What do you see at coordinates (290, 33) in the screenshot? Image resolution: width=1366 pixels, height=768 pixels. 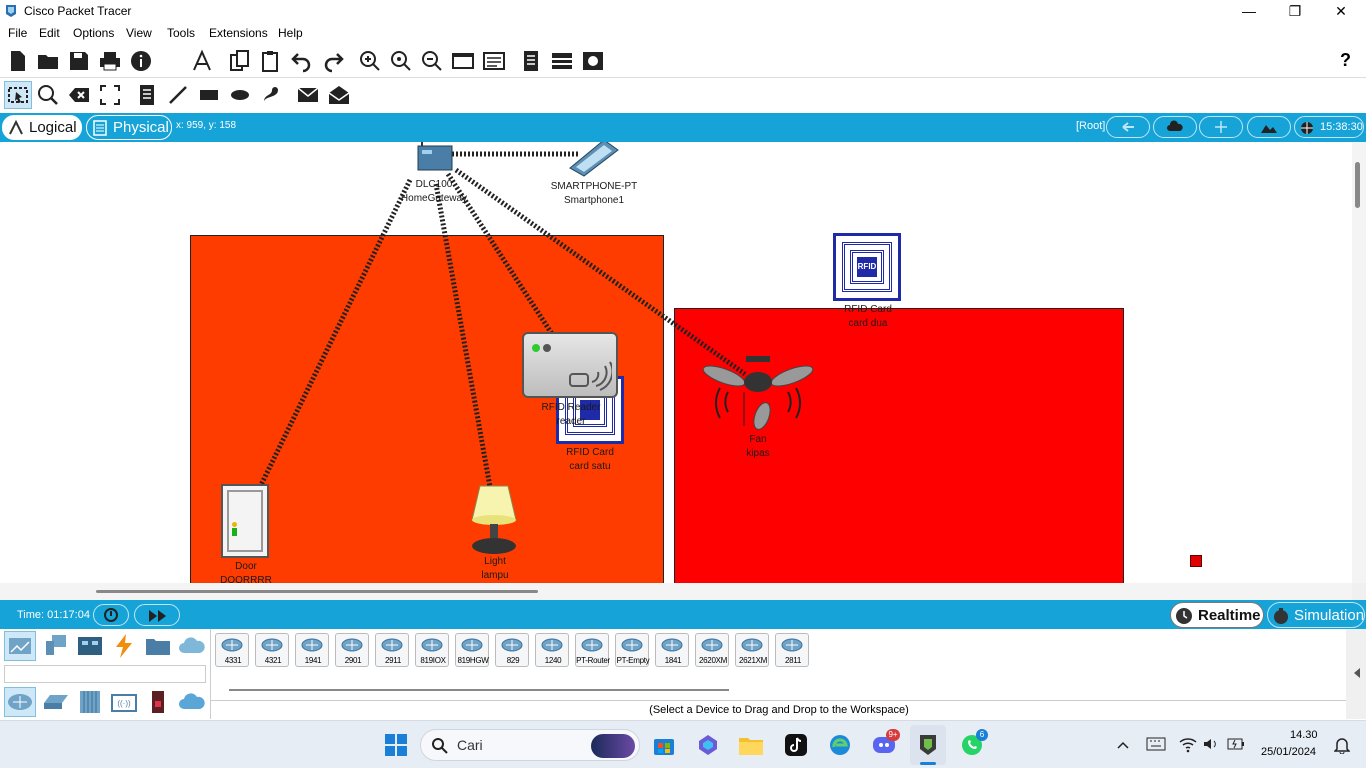 I see `menu-help: Help` at bounding box center [290, 33].